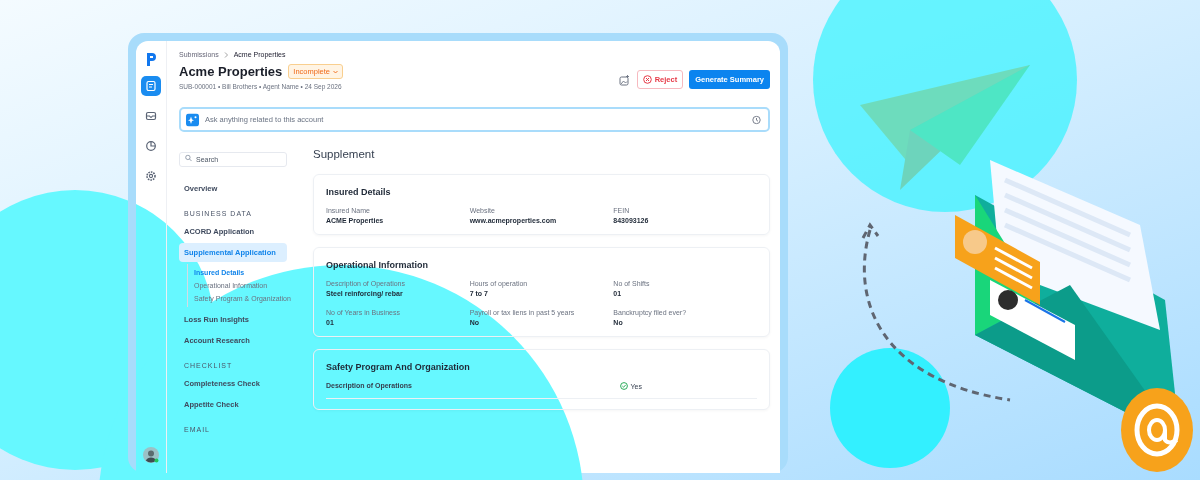 This screenshot has height=480, width=1200. I want to click on history-icon, so click(756, 119).